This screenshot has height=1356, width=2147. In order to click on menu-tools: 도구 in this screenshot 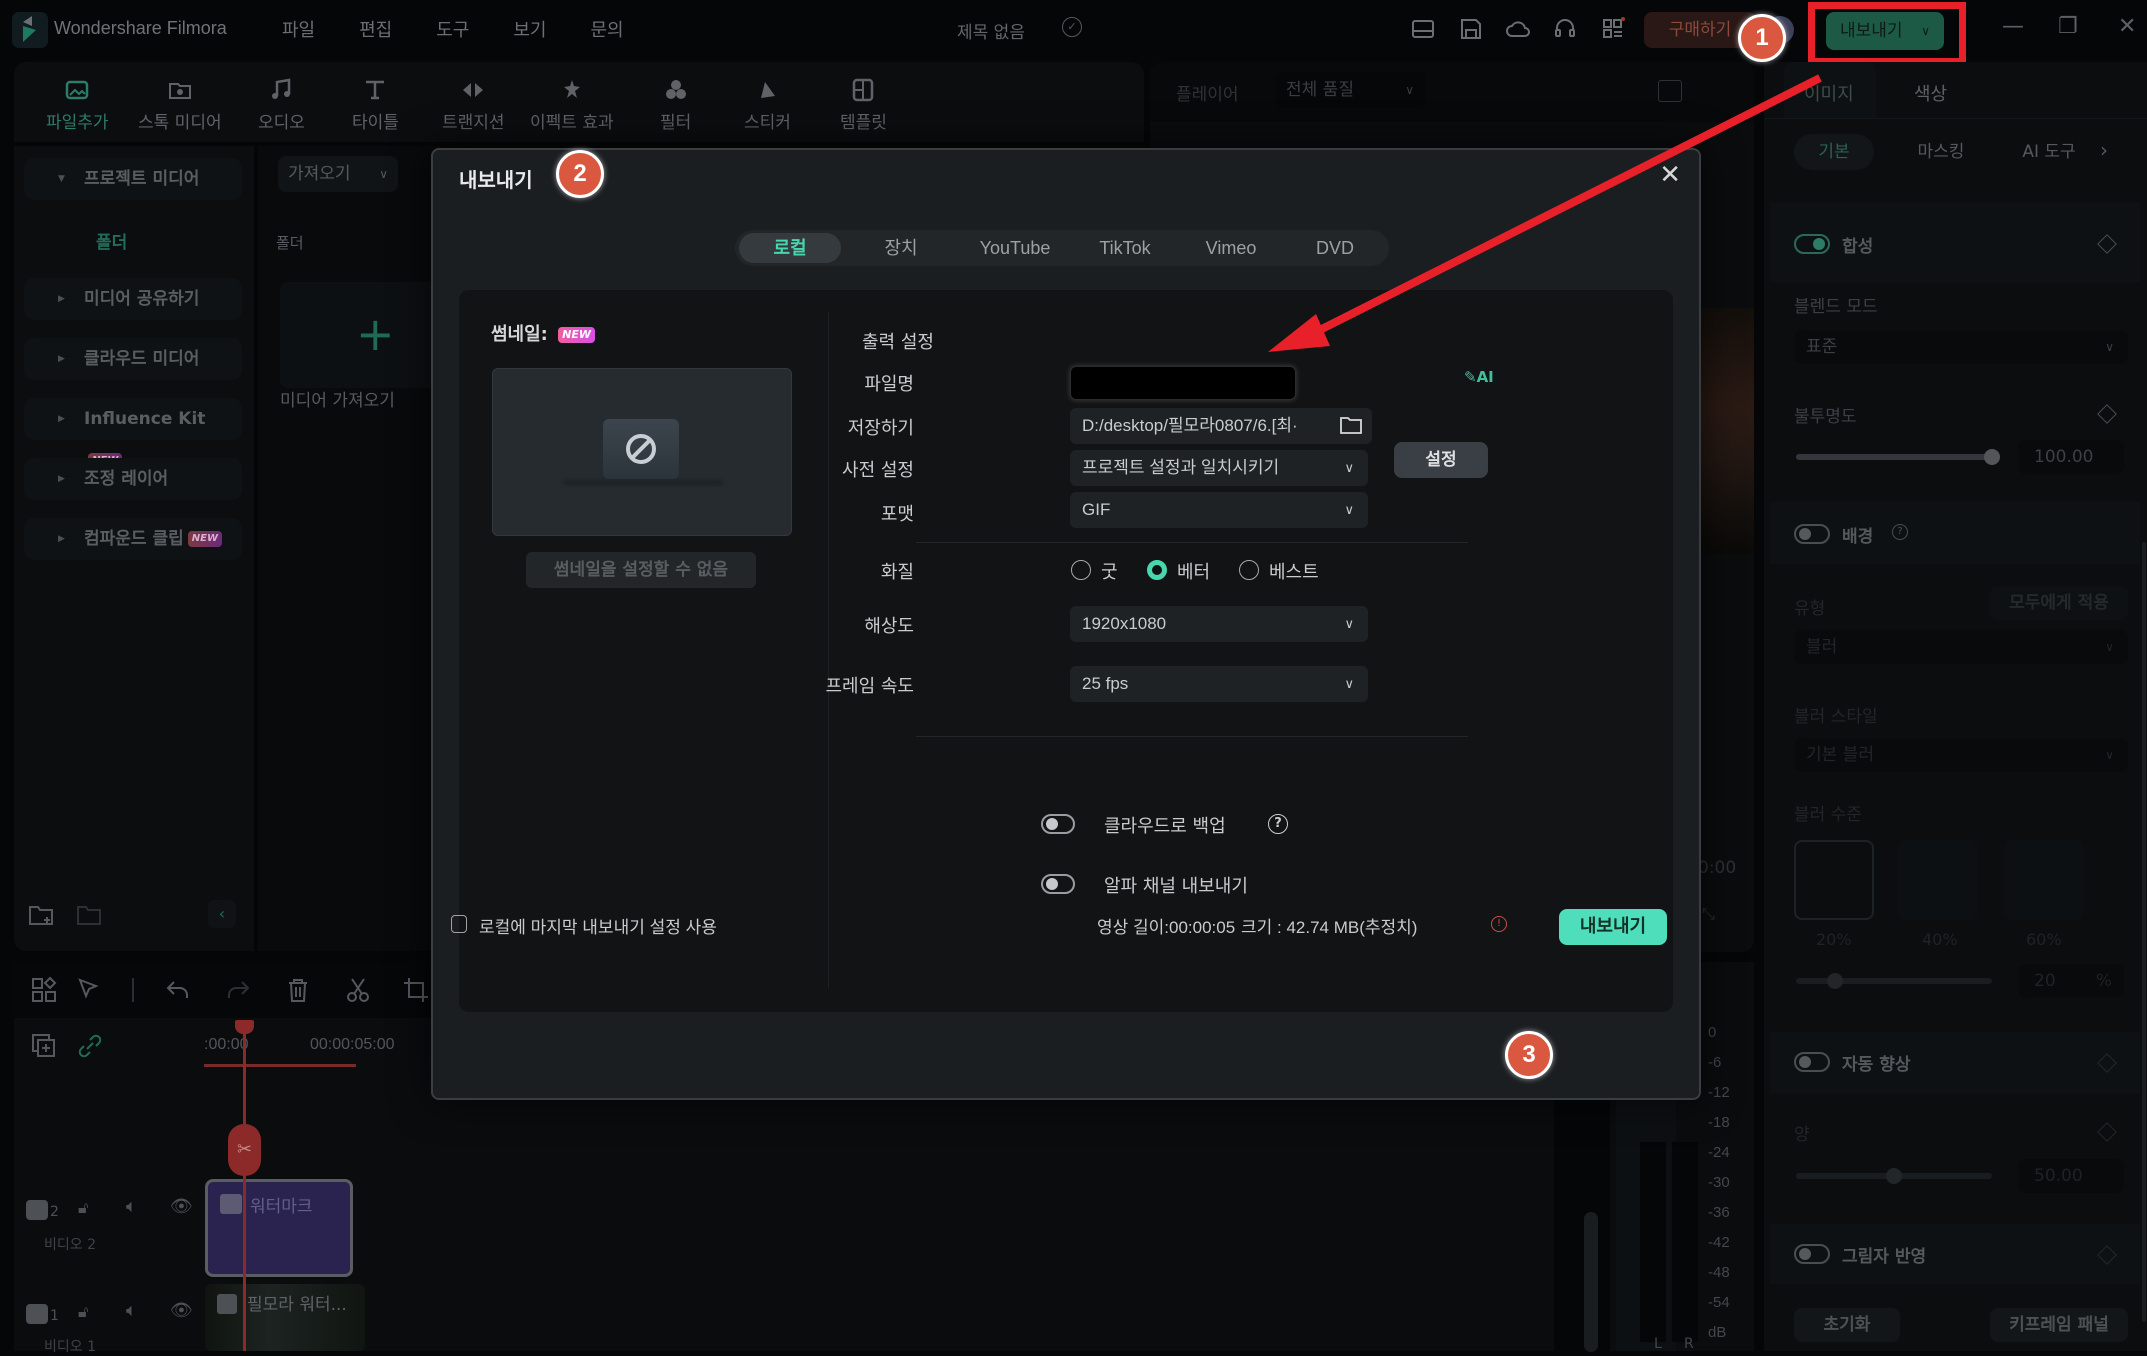, I will do `click(452, 29)`.